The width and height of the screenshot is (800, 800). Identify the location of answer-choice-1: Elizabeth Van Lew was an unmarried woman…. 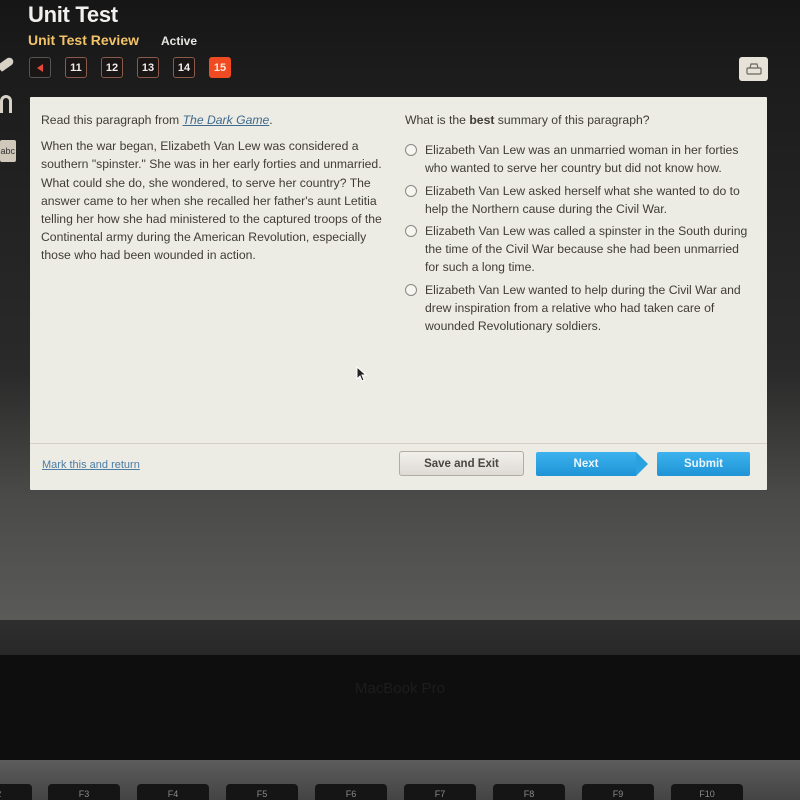
(580, 159).